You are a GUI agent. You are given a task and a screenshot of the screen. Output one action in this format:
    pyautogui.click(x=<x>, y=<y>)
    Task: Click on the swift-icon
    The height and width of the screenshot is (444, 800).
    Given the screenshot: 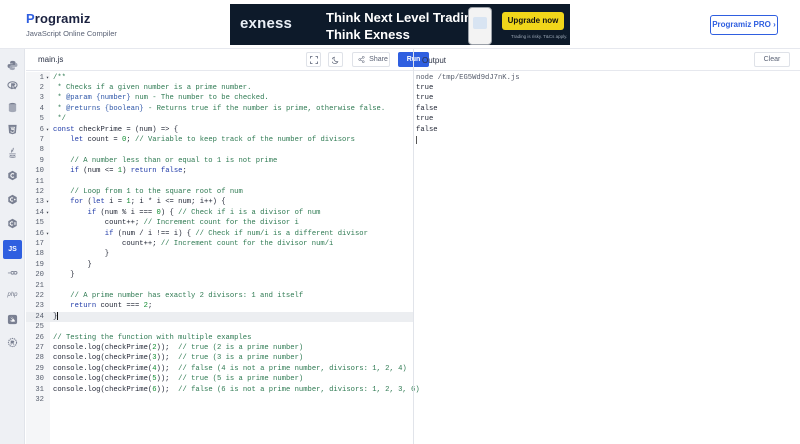 What is the action you would take?
    pyautogui.click(x=12, y=319)
    